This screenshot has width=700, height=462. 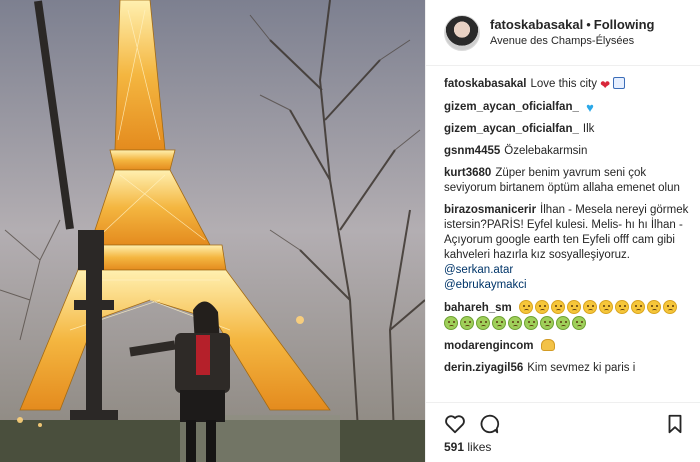 What do you see at coordinates (455, 424) in the screenshot?
I see `heart-outline-icon` at bounding box center [455, 424].